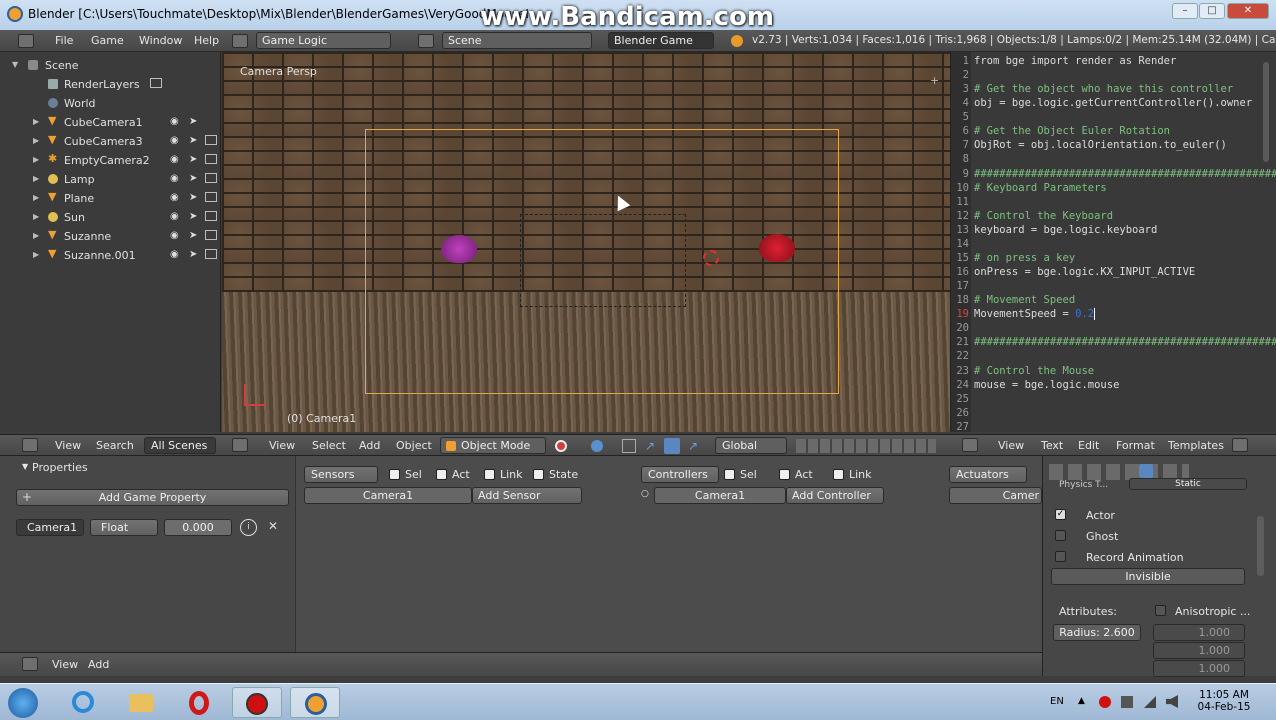  I want to click on code-line: # Control the Keyboard, so click(1043, 216).